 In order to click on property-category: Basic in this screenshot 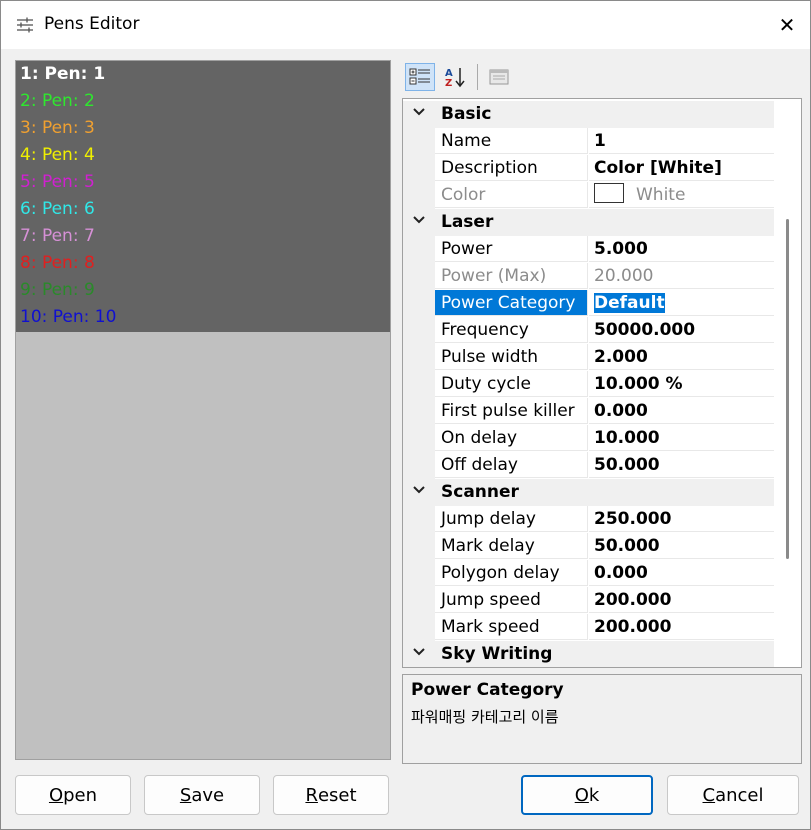, I will do `click(588, 114)`.